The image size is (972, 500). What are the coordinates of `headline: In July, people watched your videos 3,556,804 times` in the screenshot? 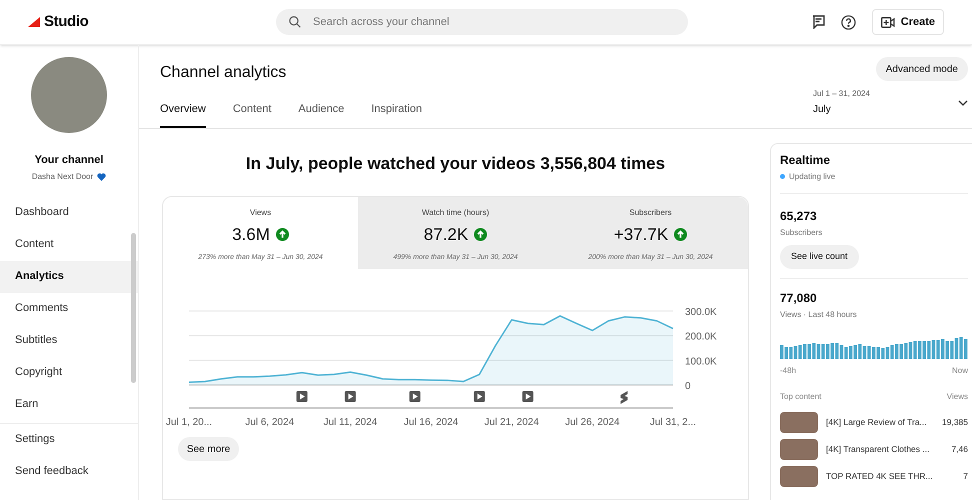 It's located at (456, 163).